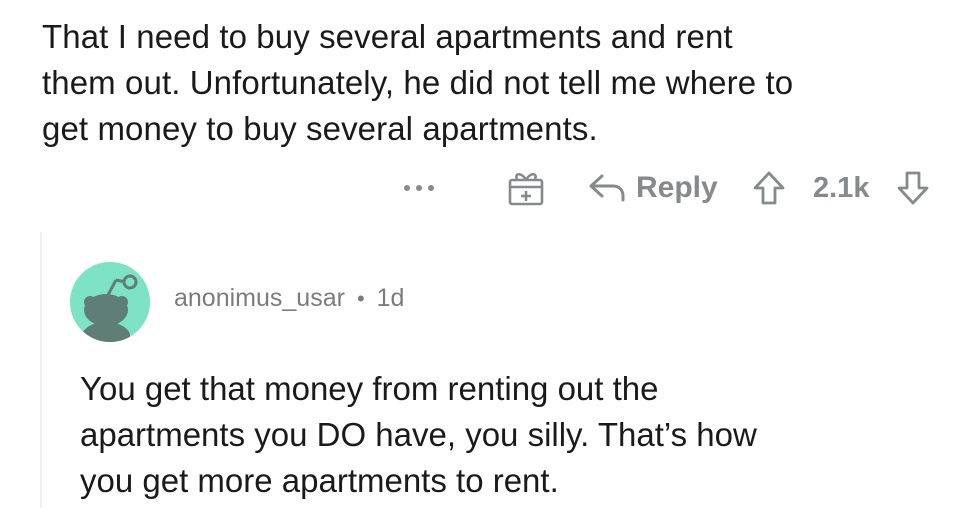  I want to click on reply-comment-line: You get that money from renting out the, so click(369, 388).